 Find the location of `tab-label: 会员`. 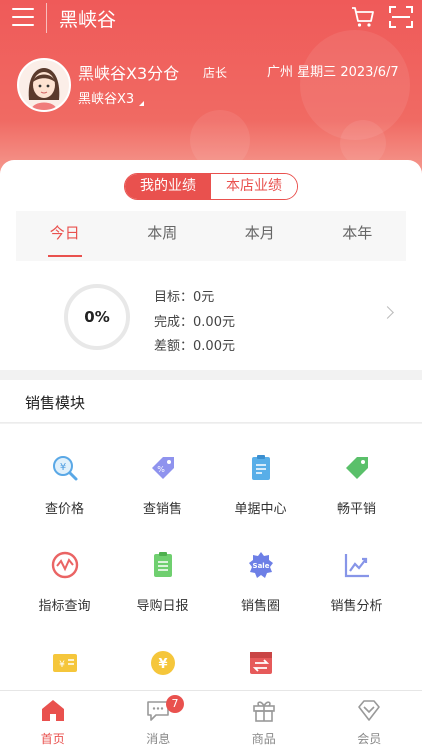

tab-label: 会员 is located at coordinates (369, 739).